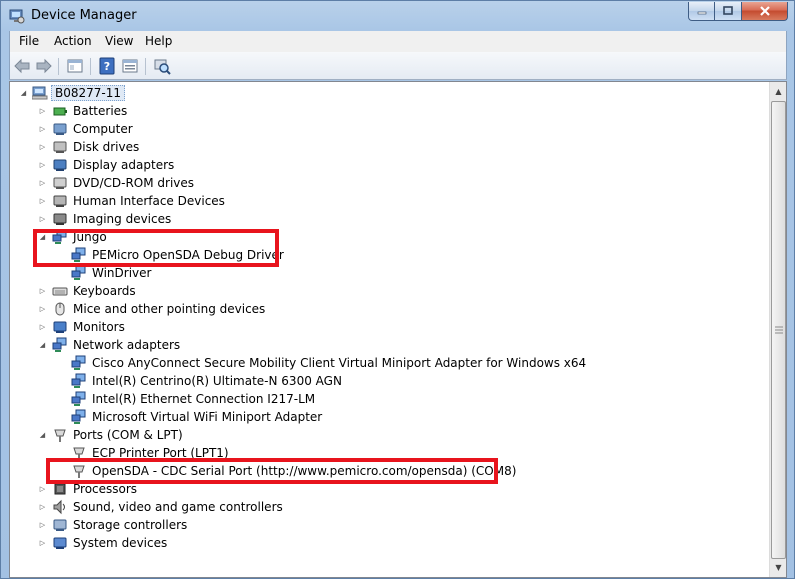 The image size is (795, 579). I want to click on window-title: Device Manager, so click(84, 15).